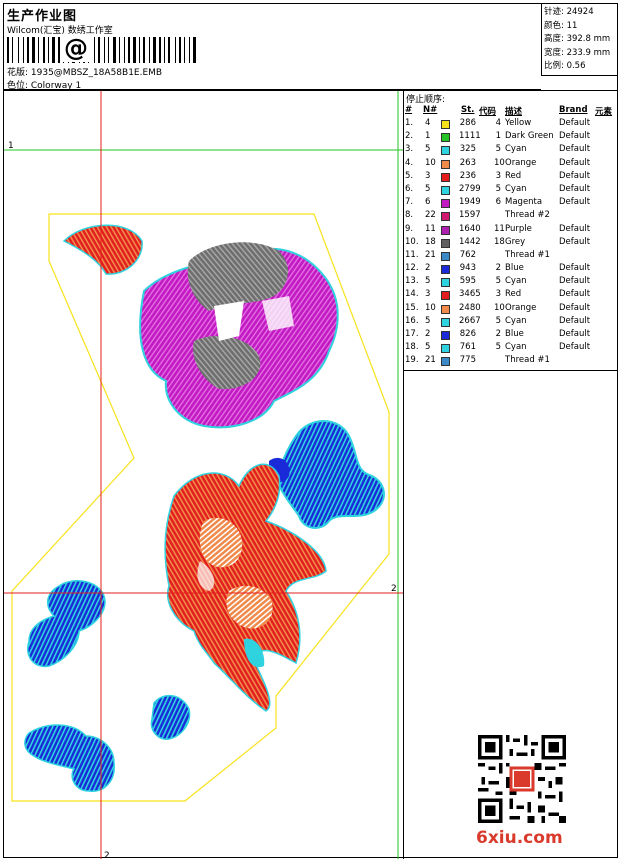 The image size is (620, 860). Describe the element at coordinates (428, 202) in the screenshot. I see `needle-number: 6` at that location.